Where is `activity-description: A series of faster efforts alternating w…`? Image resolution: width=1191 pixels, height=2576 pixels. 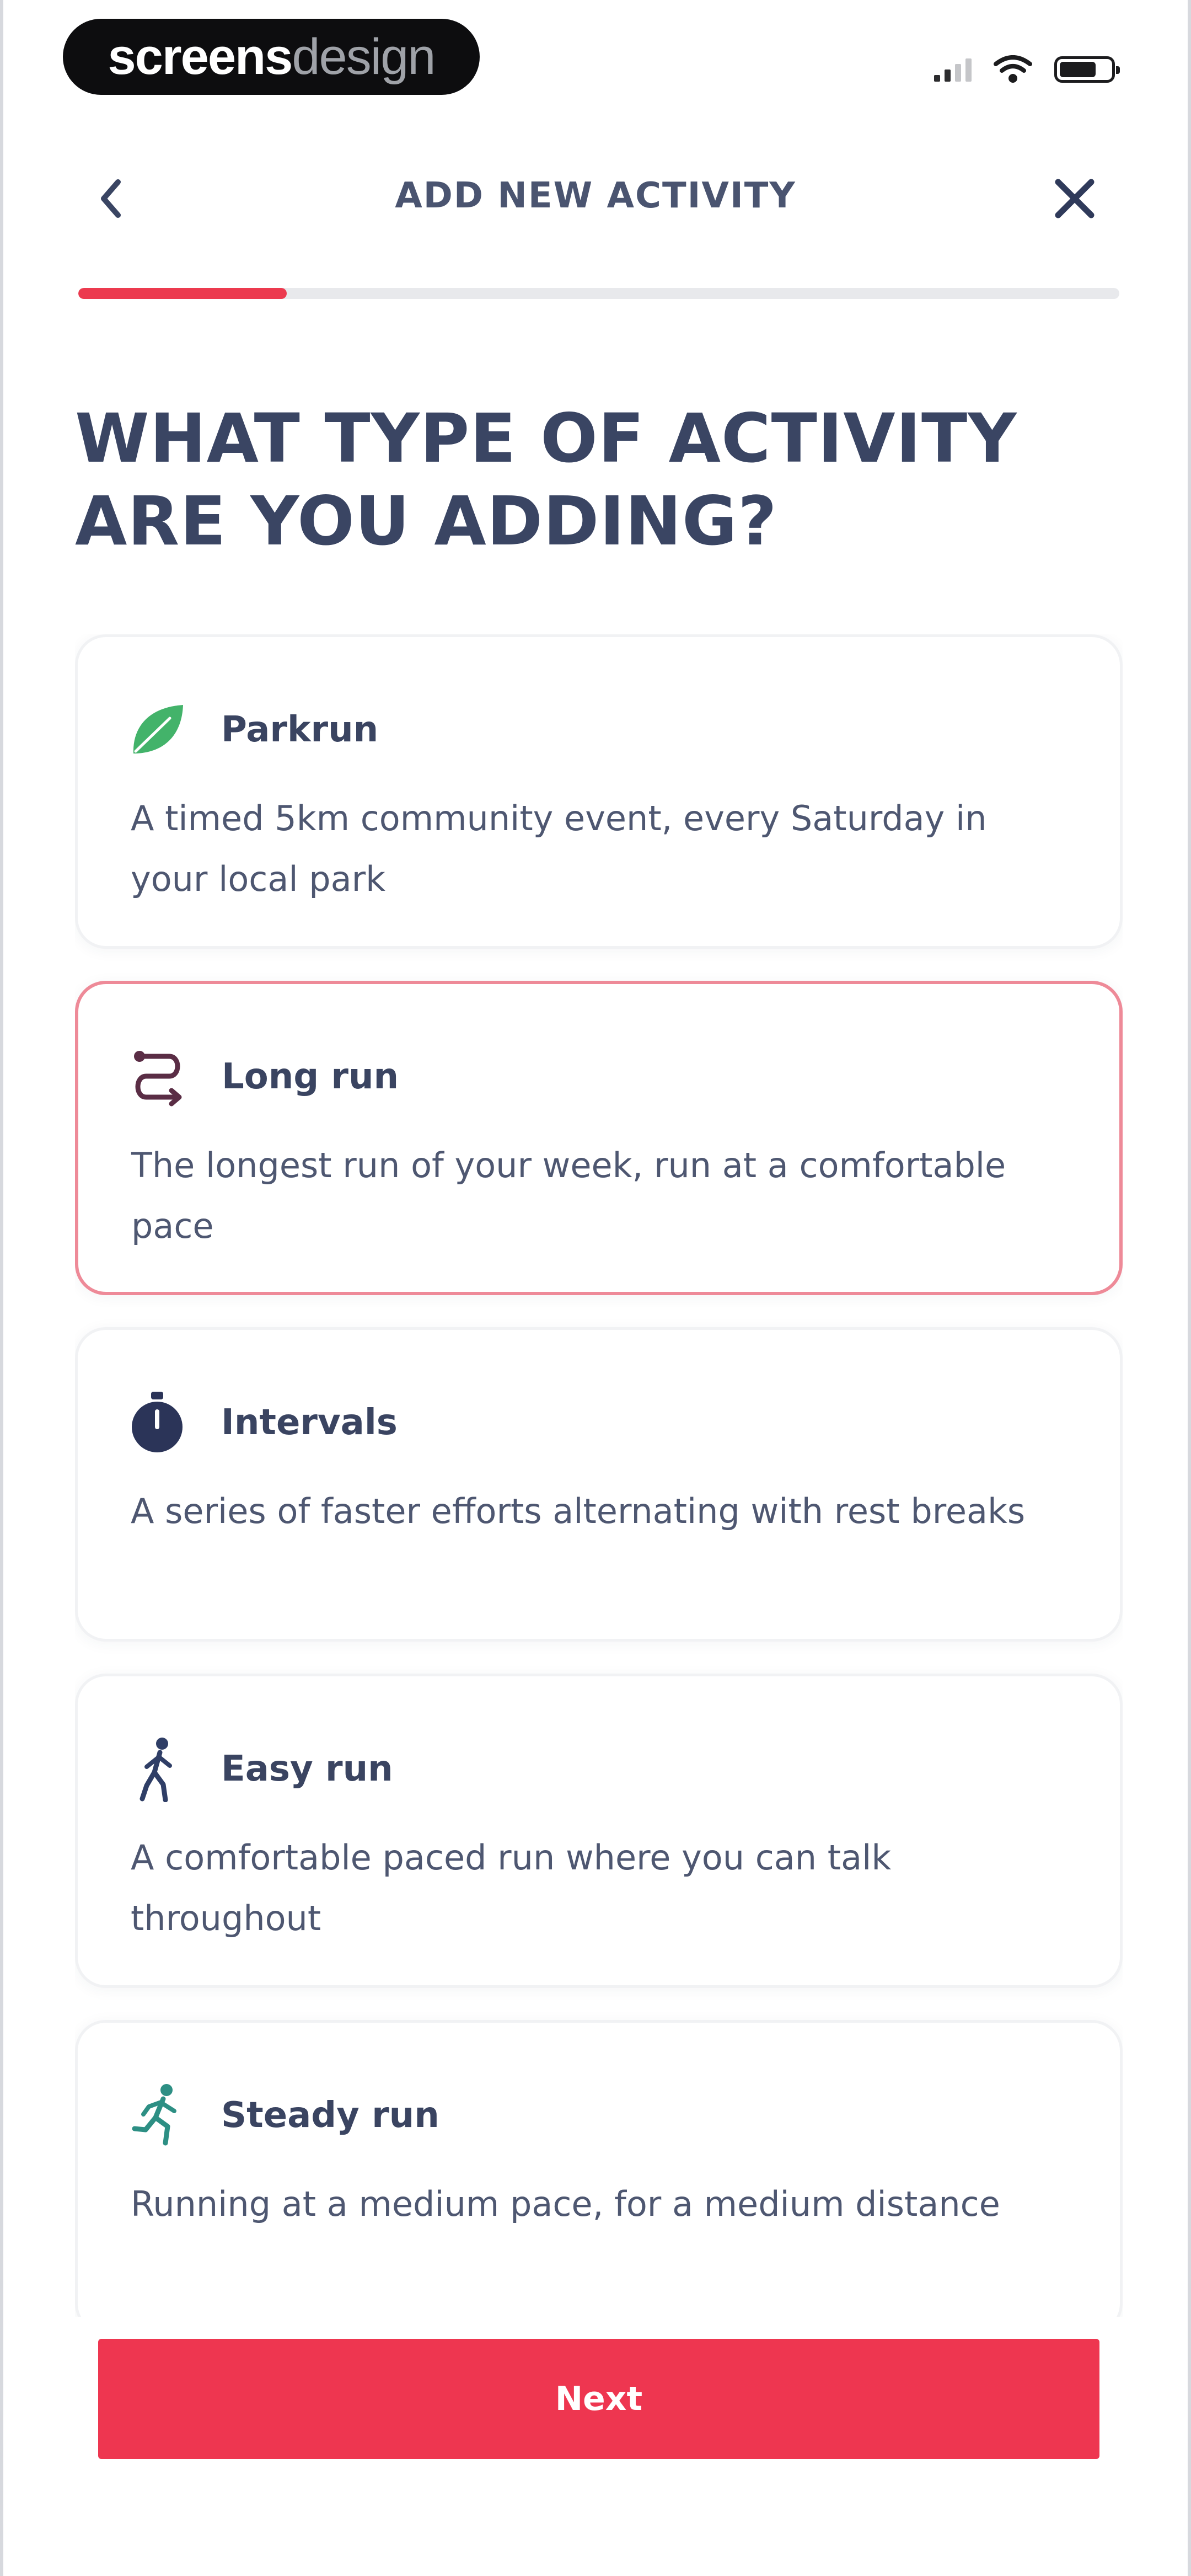 activity-description: A series of faster efforts alternating w… is located at coordinates (578, 1511).